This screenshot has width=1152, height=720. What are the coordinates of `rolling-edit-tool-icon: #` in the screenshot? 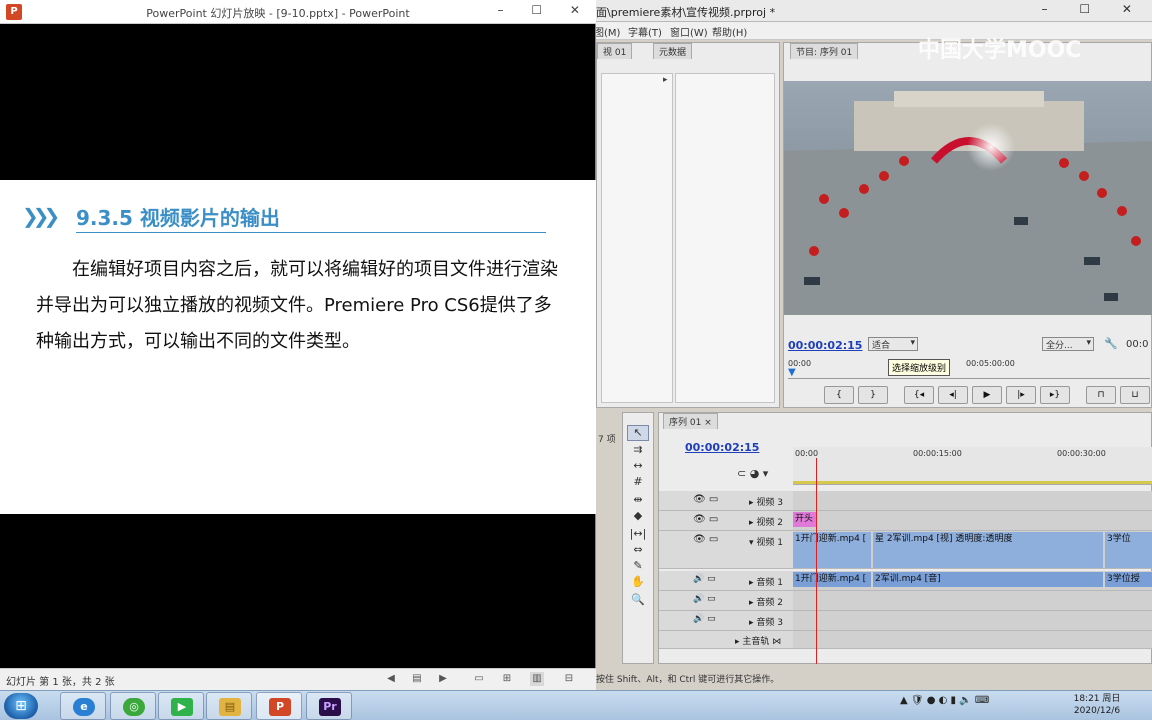 It's located at (638, 483).